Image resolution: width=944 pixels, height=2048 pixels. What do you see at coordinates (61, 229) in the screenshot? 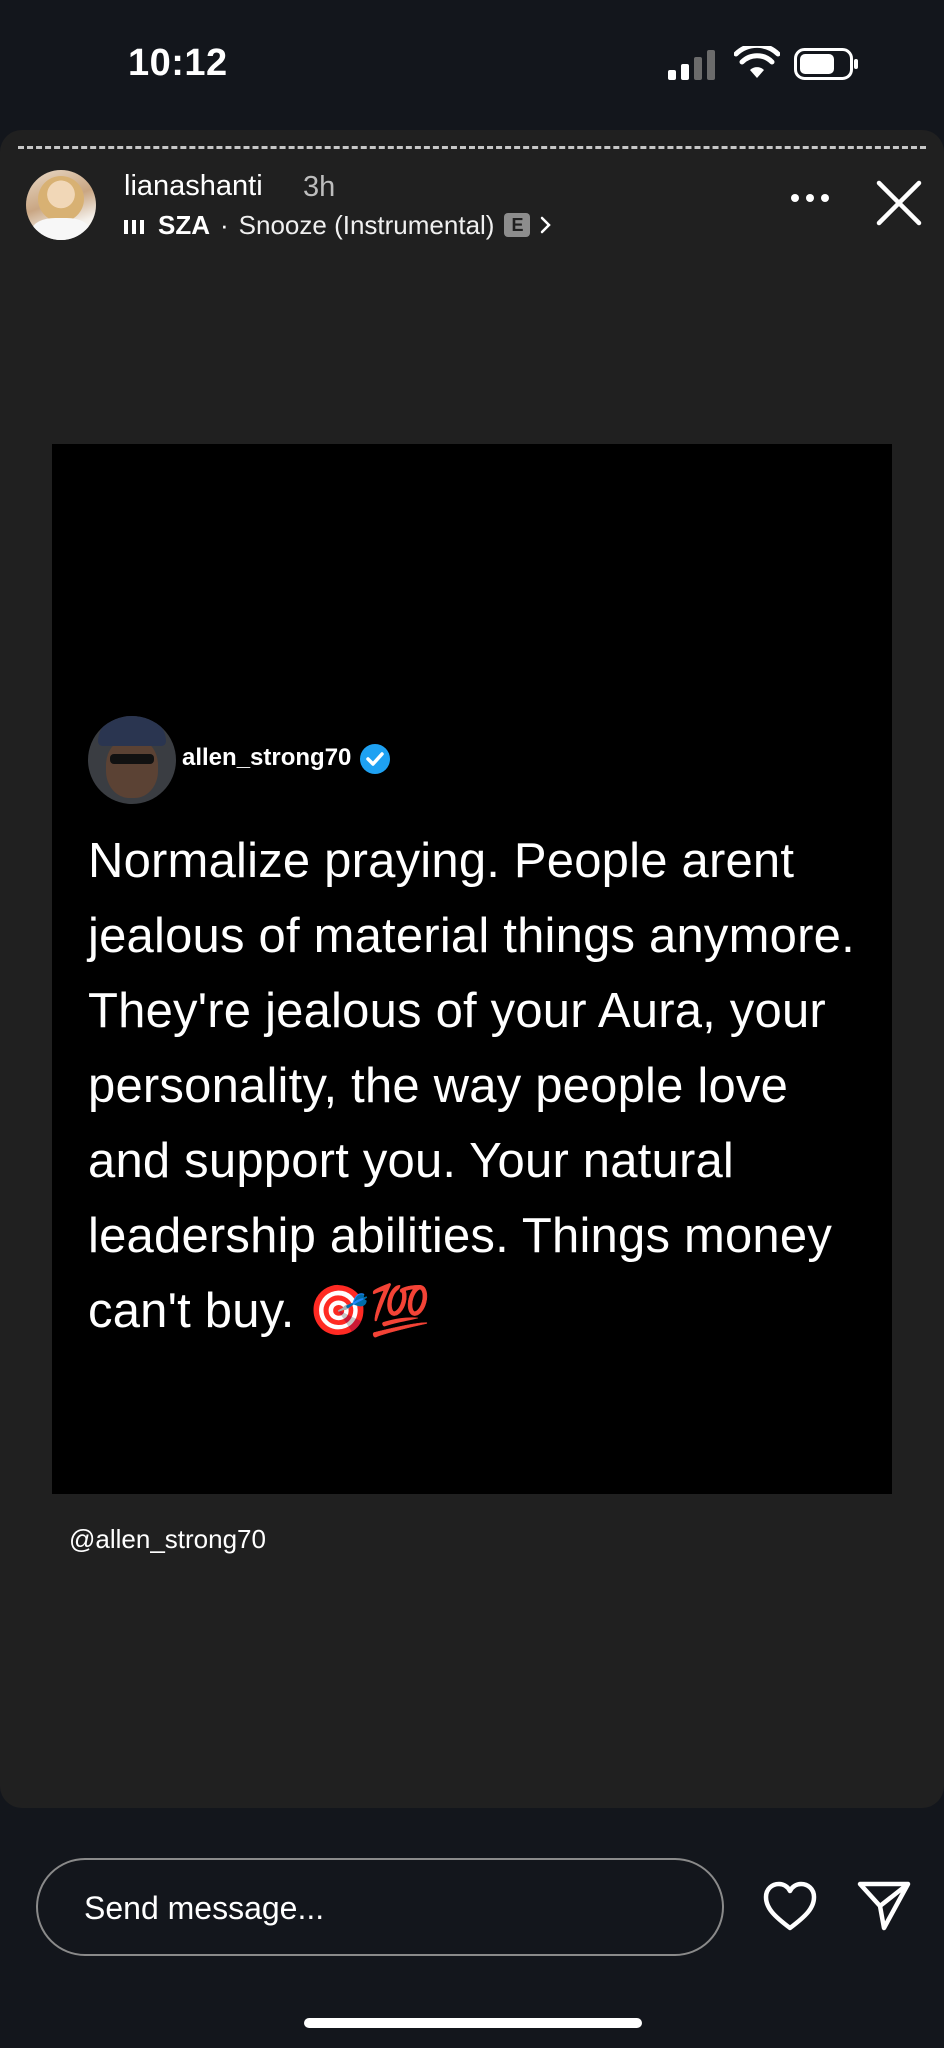
I see `avatar-shirt` at bounding box center [61, 229].